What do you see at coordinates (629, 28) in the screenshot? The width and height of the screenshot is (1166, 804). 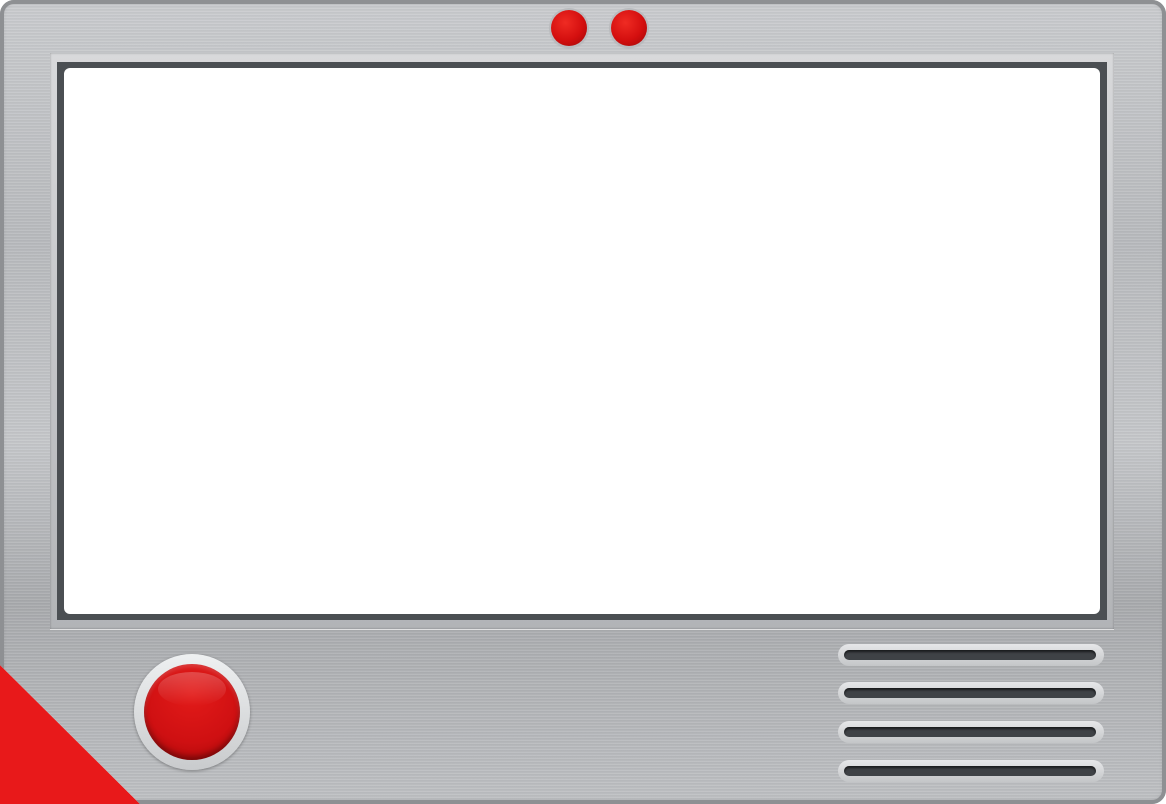 I see `indicator-light-right-icon` at bounding box center [629, 28].